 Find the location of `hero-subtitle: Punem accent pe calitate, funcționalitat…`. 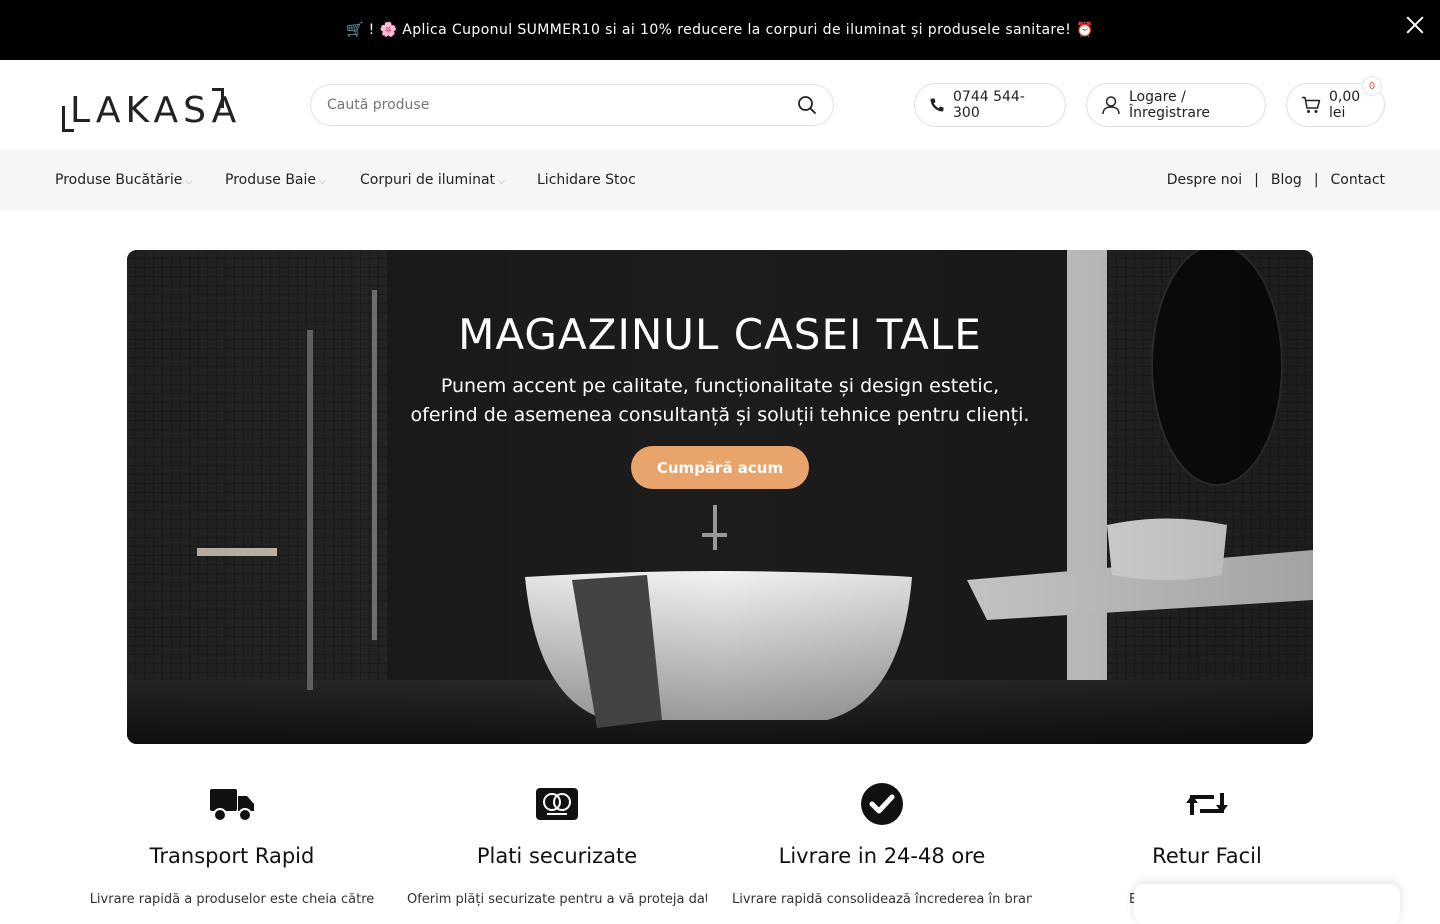

hero-subtitle: Punem accent pe calitate, funcționalitat… is located at coordinates (720, 401).